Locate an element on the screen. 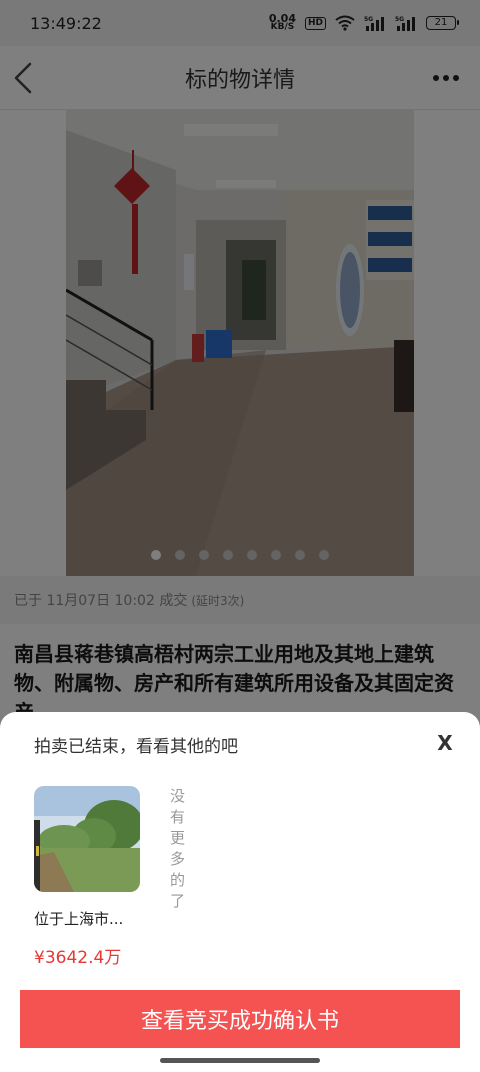  home-indicator is located at coordinates (240, 1060).